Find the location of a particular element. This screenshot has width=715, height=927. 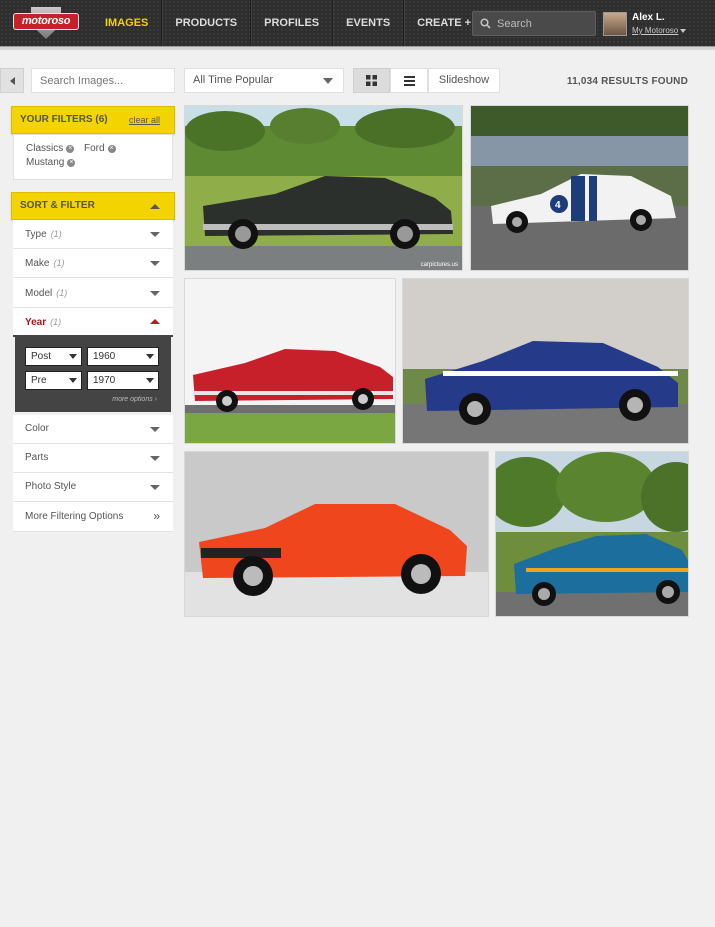

nav-events: EVENTS is located at coordinates (369, 23).